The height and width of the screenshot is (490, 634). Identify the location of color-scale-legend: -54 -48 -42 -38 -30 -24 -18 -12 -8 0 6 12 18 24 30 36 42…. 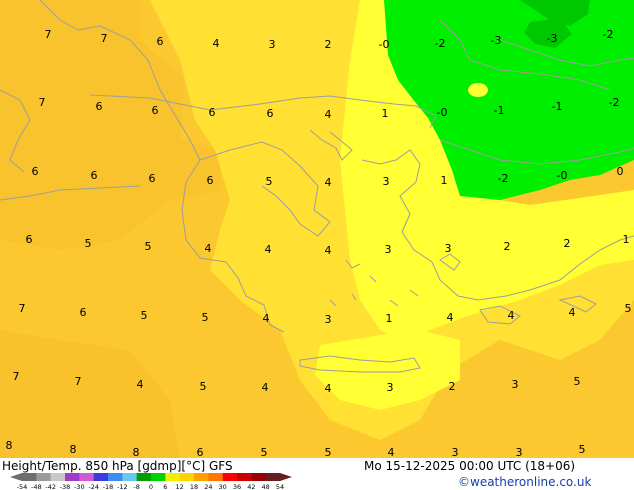
(151, 481).